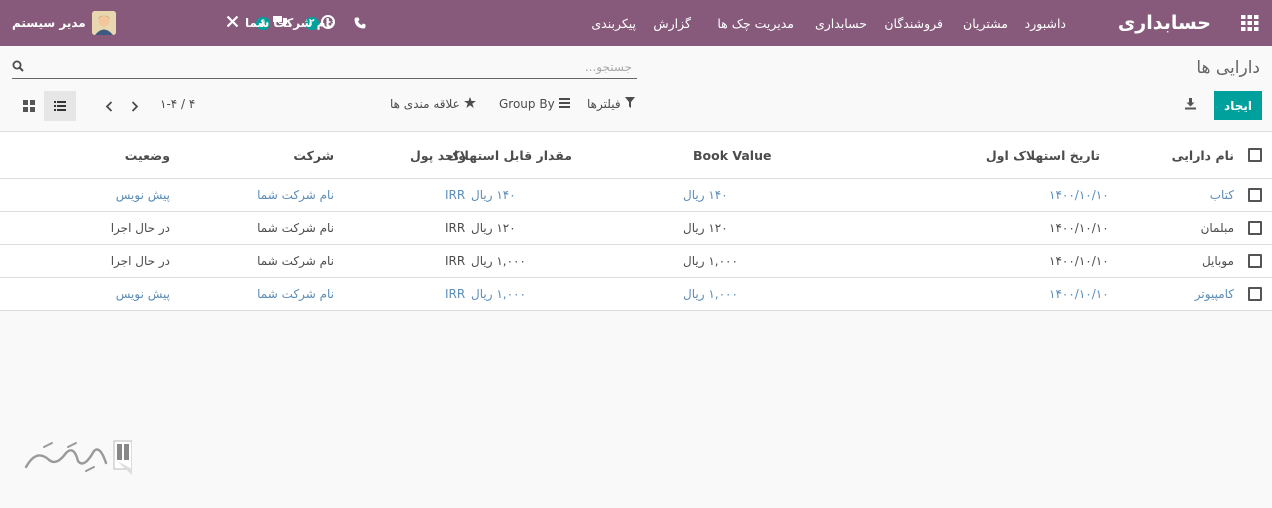 Image resolution: width=1272 pixels, height=508 pixels. Describe the element at coordinates (1217, 261) in the screenshot. I see `asset-name: موبایل` at that location.